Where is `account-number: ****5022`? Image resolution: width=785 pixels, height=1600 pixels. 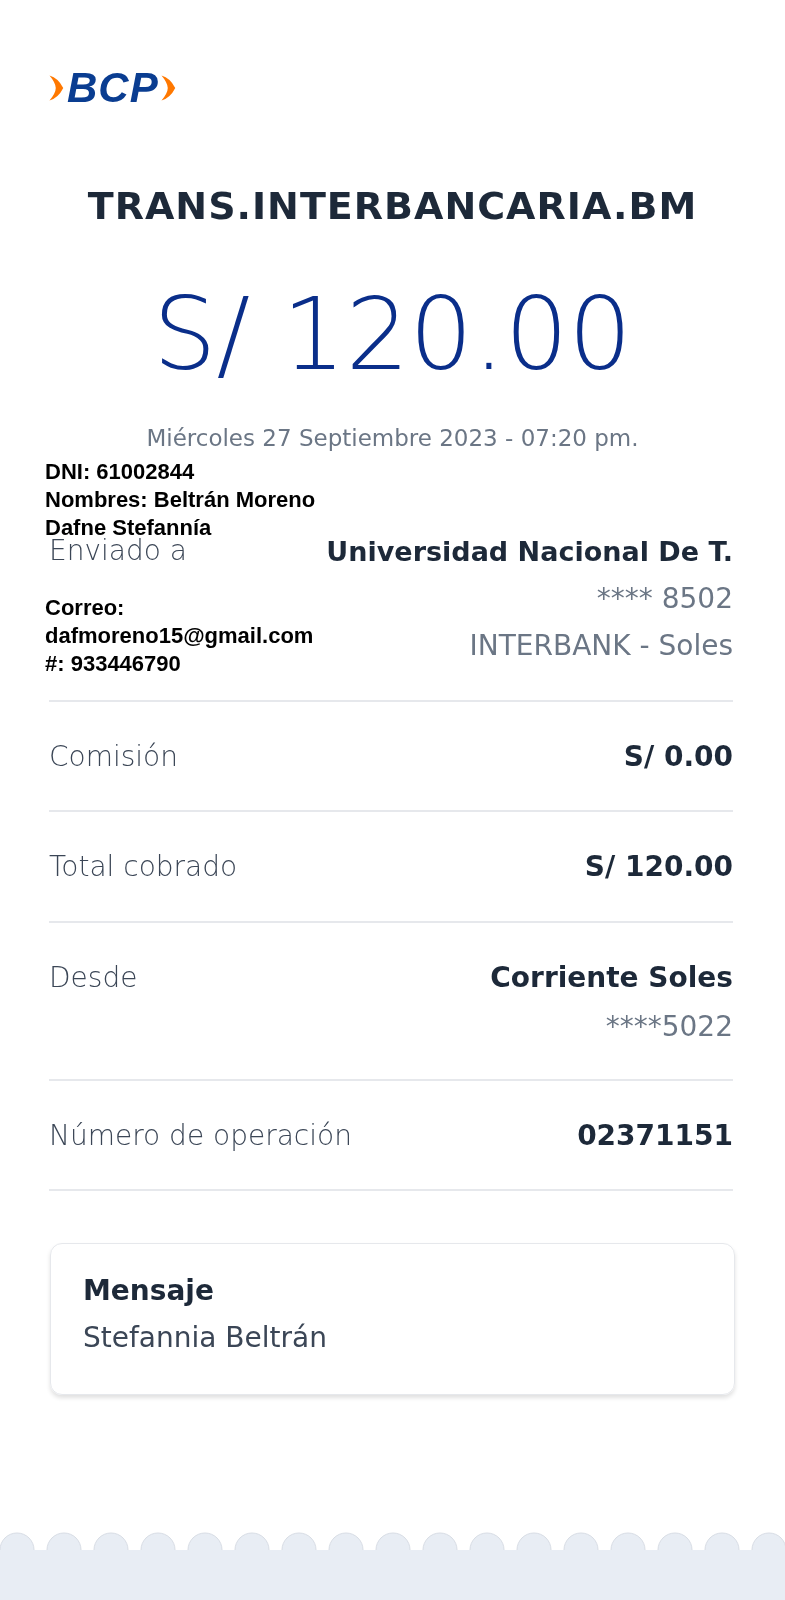
account-number: ****5022 is located at coordinates (669, 1027).